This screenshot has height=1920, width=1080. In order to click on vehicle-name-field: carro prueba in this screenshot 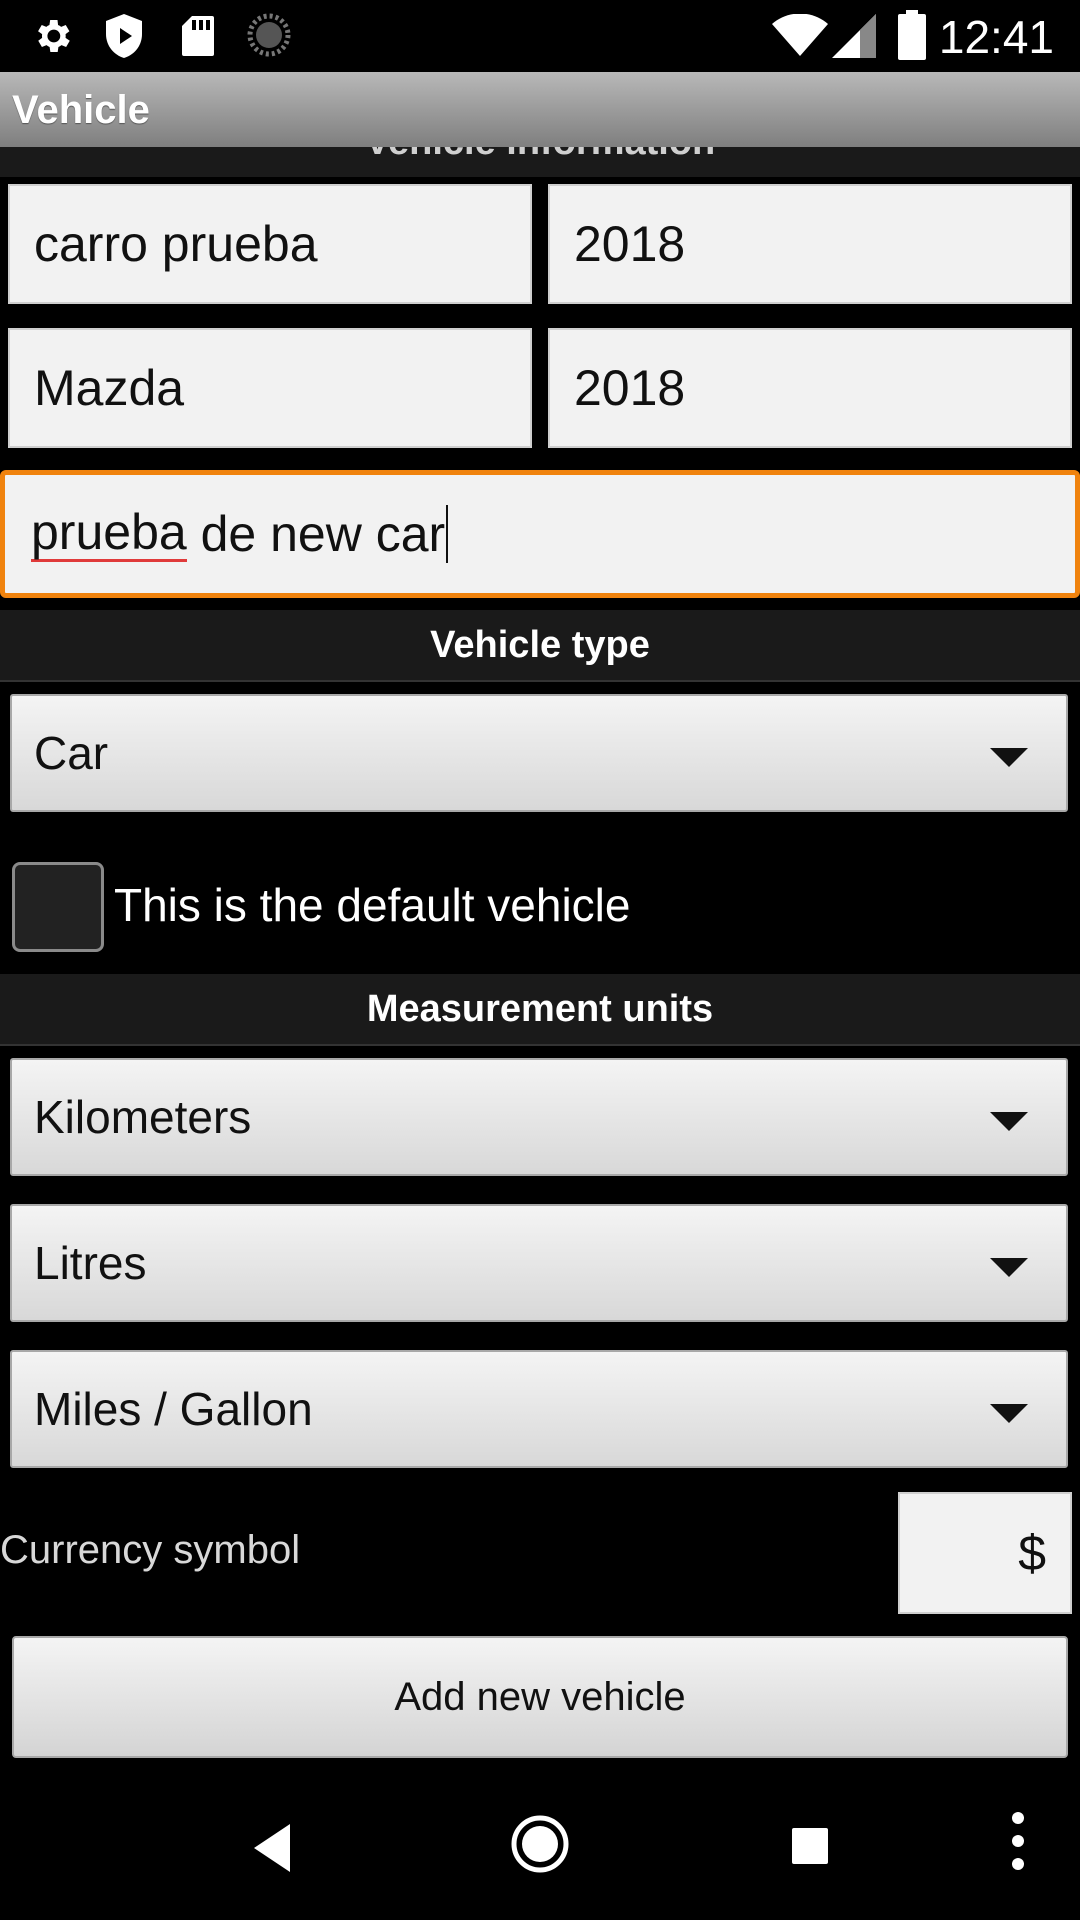, I will do `click(270, 244)`.